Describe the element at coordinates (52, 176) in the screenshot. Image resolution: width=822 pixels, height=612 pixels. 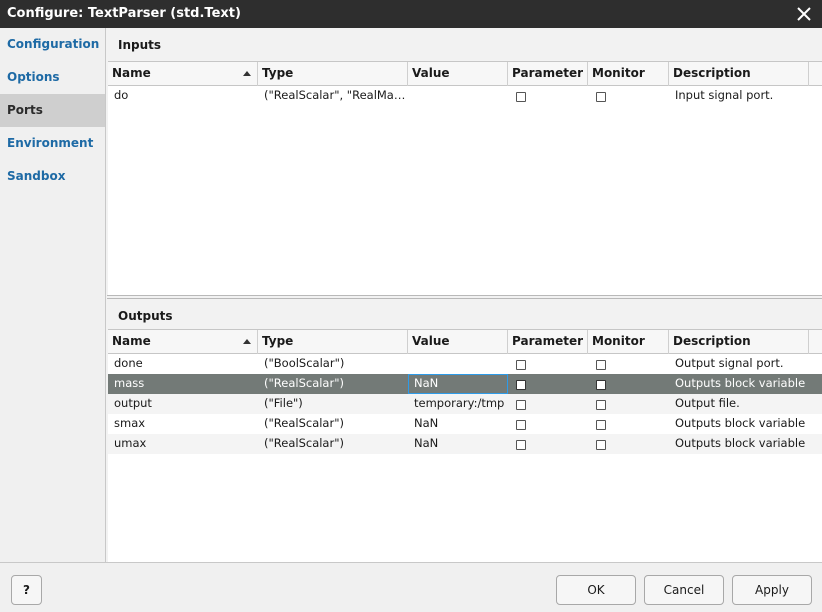
I see `sidebar-item-sandbox: Sandbox` at that location.